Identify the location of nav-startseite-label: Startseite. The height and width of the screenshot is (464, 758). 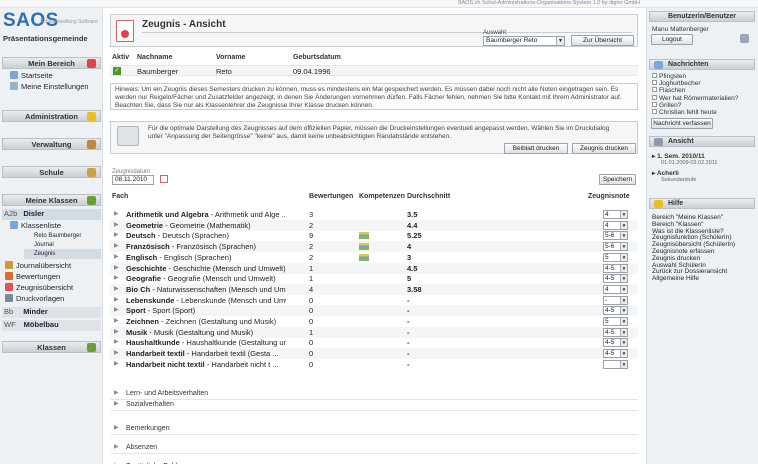
(37, 75).